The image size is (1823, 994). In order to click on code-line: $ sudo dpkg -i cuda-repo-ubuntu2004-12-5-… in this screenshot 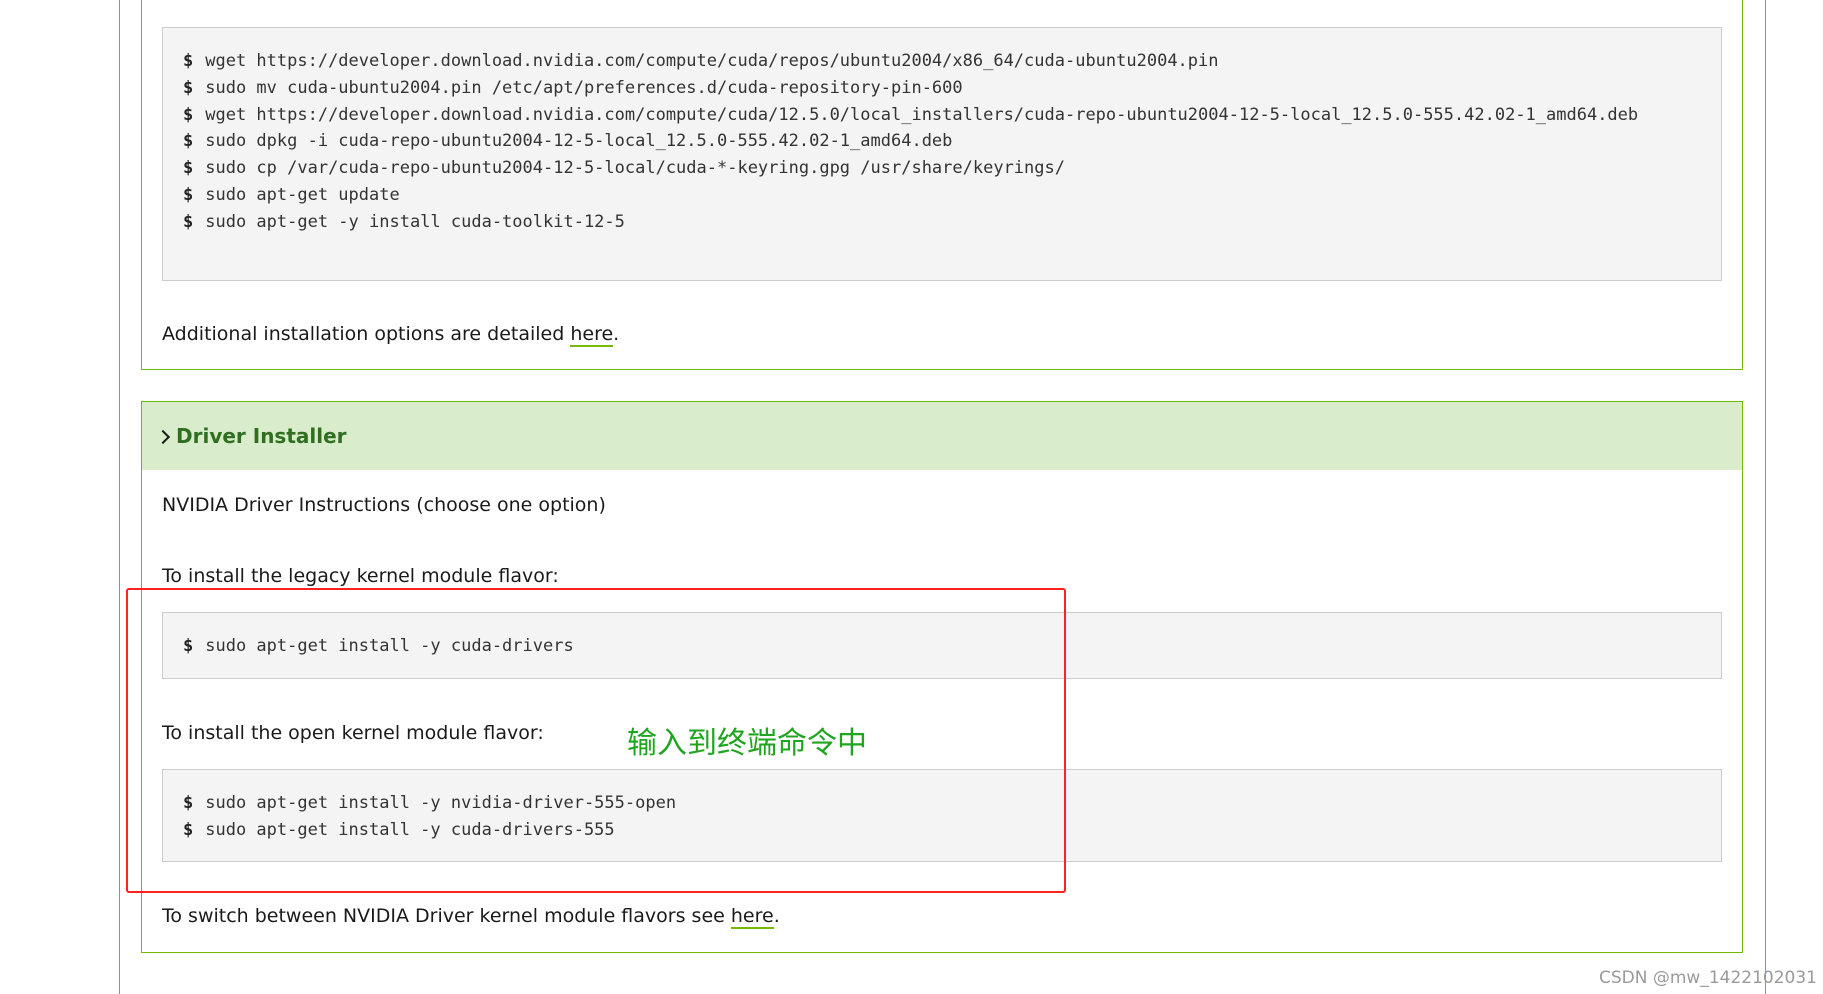, I will do `click(942, 141)`.